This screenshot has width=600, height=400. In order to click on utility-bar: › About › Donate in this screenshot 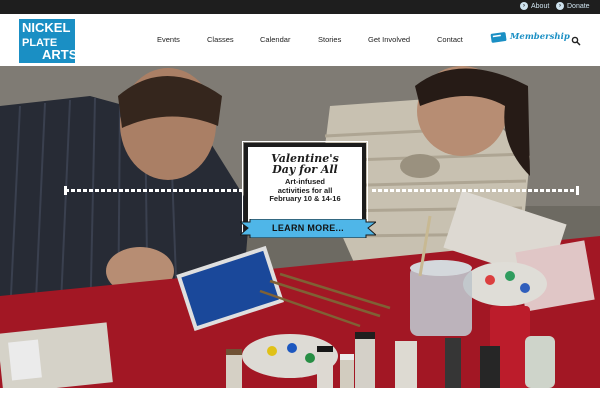, I will do `click(300, 7)`.